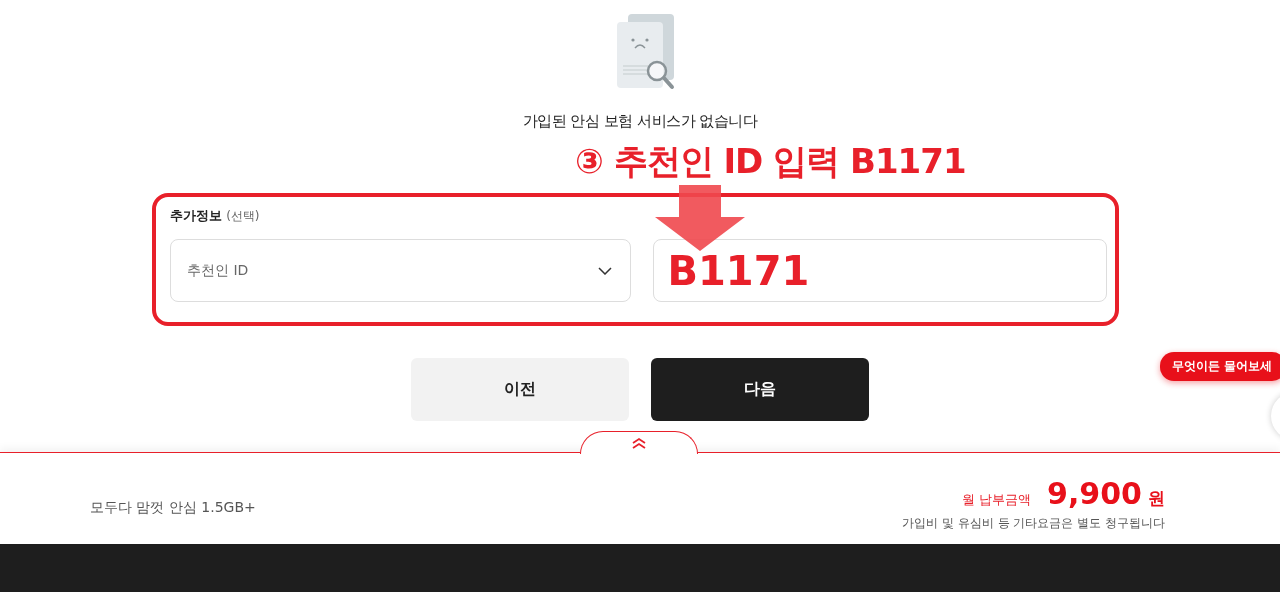 This screenshot has width=1280, height=592. What do you see at coordinates (640, 121) in the screenshot?
I see `empty-message: 가입된 안심 보험 서비스가 없습니다` at bounding box center [640, 121].